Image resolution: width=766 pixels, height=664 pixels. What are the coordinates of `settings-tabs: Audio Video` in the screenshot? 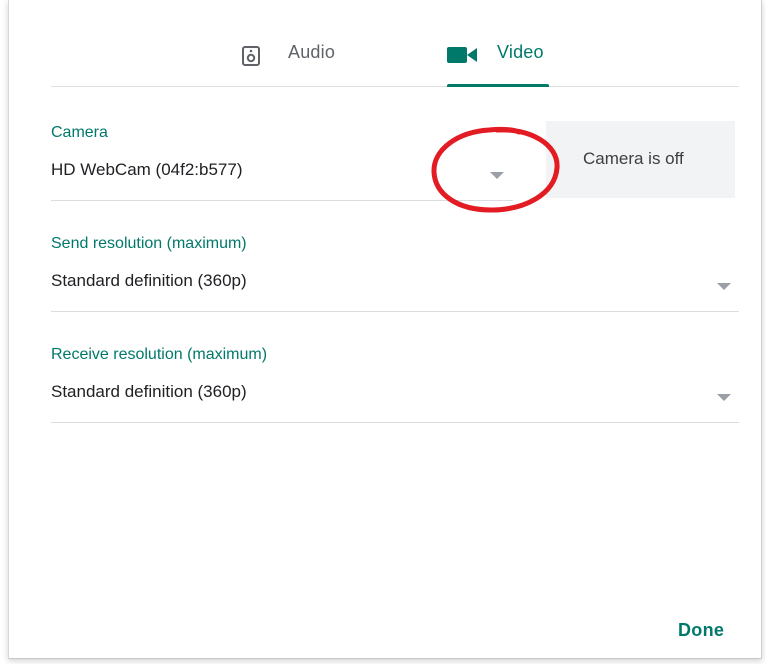 It's located at (395, 43).